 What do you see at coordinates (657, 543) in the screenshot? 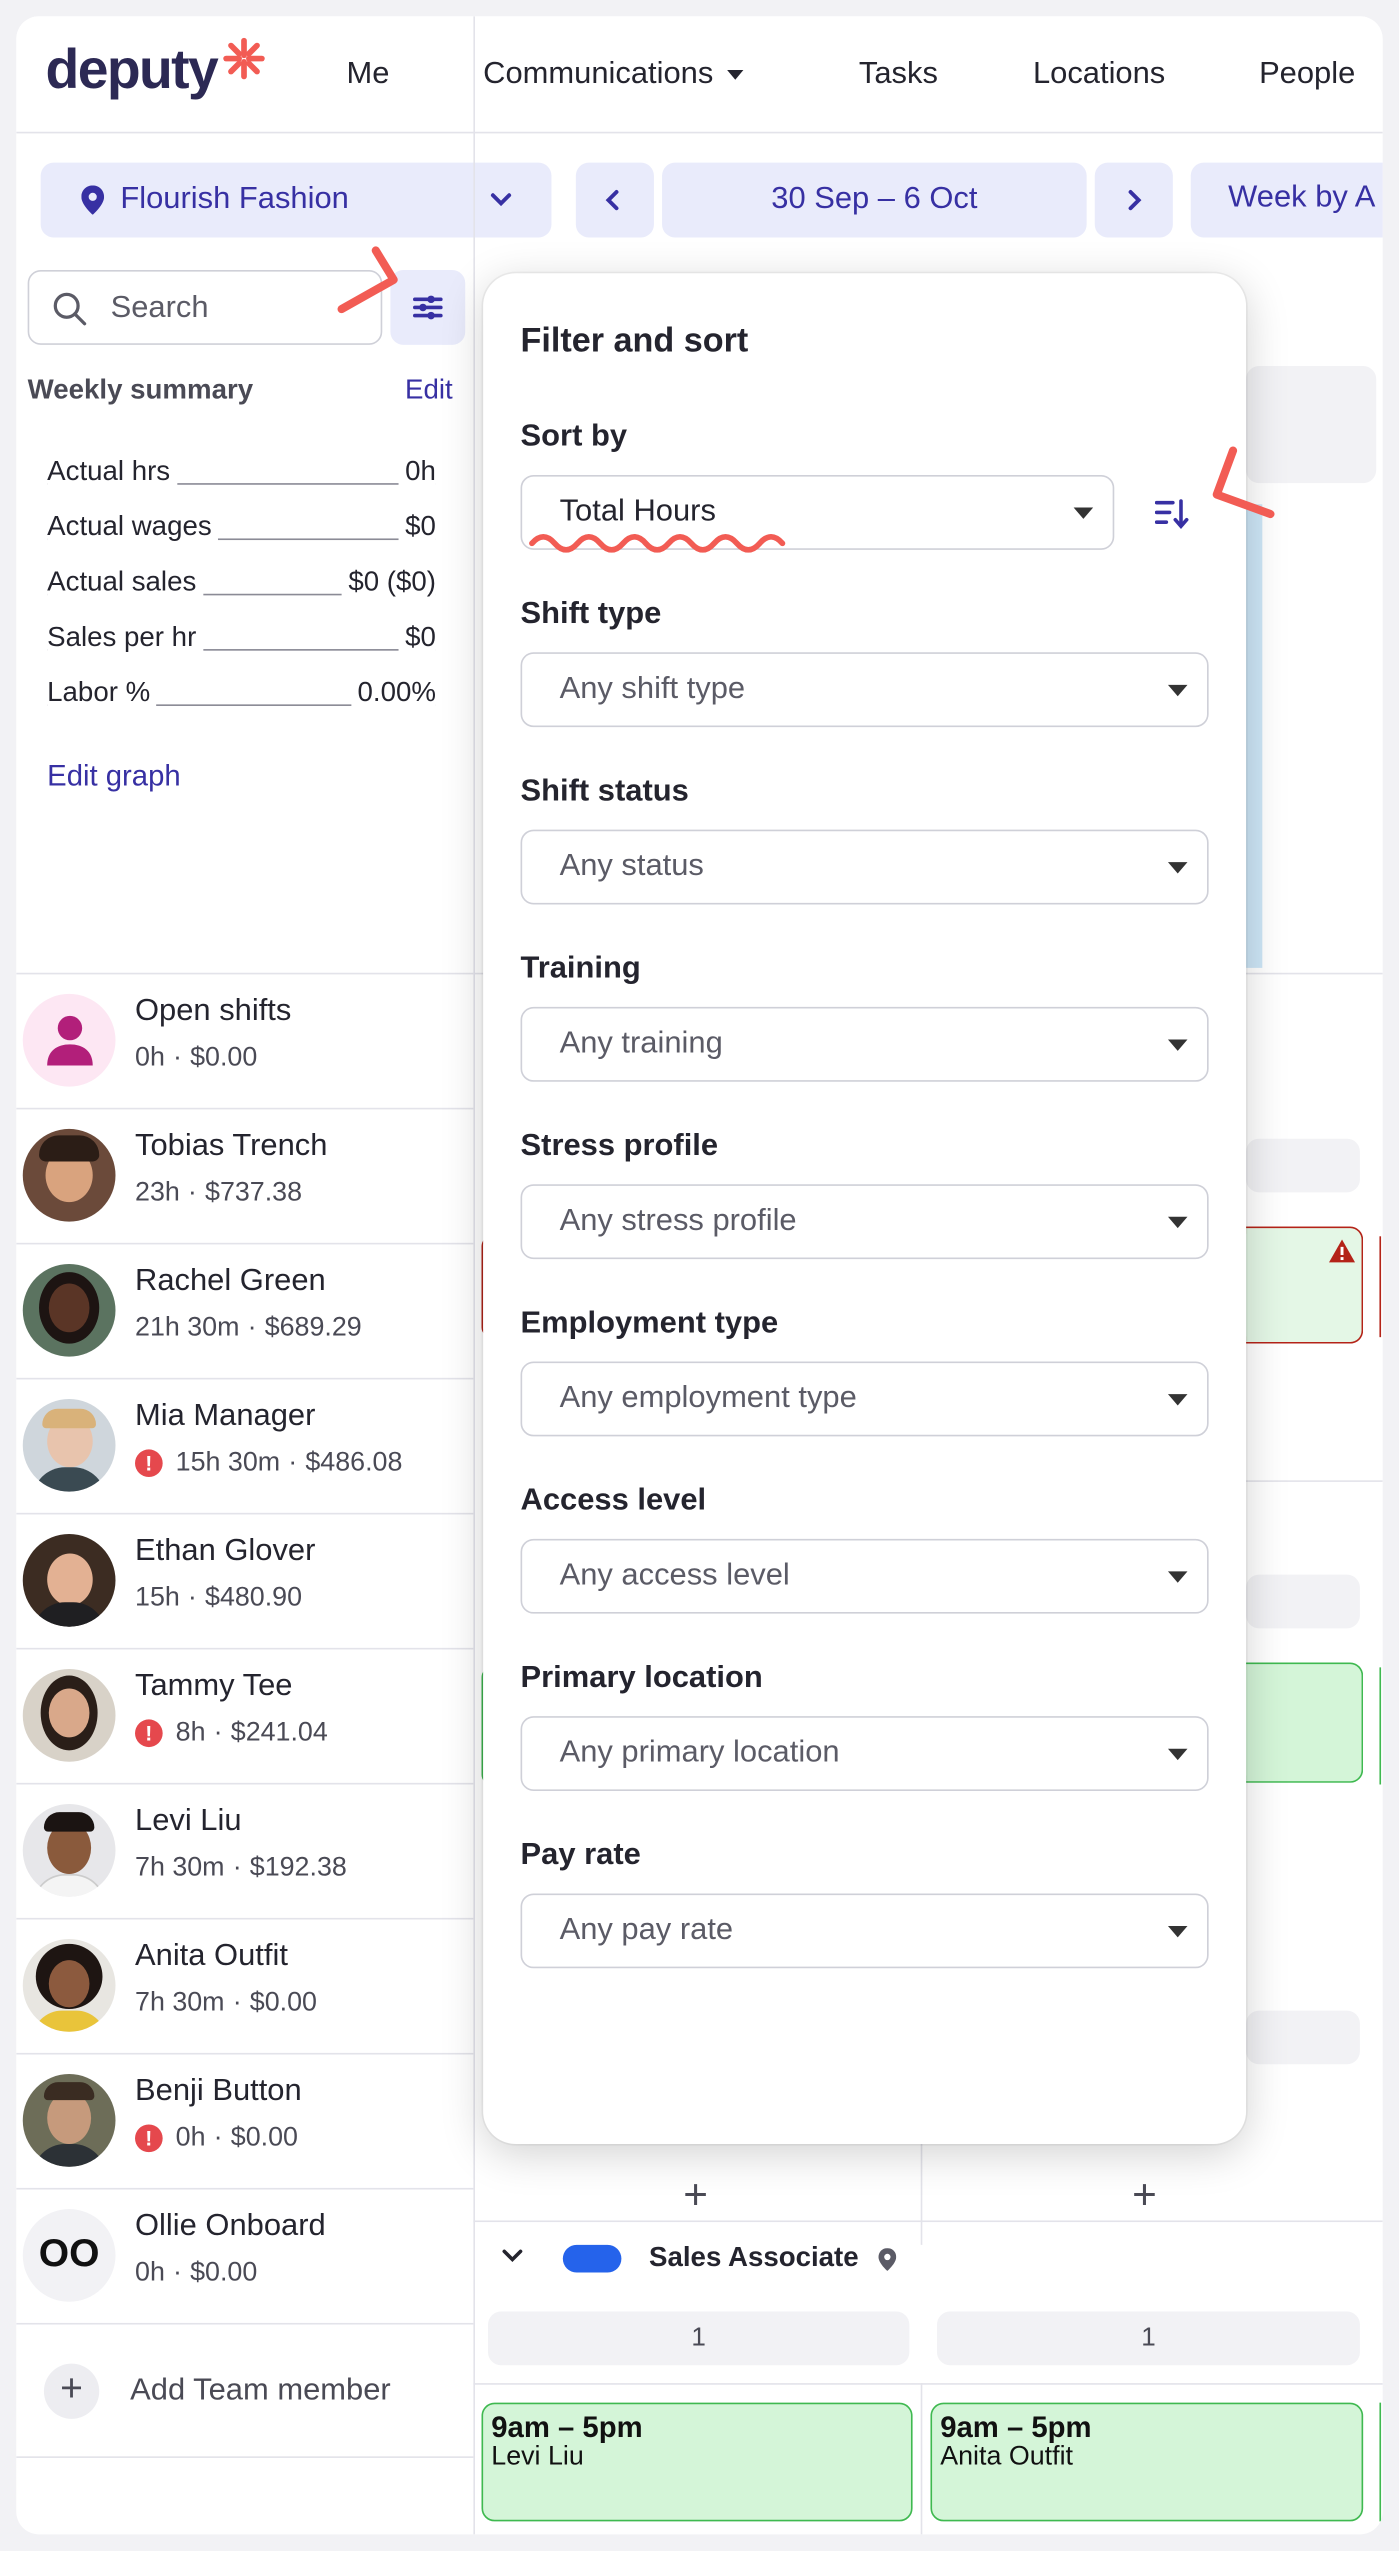
I see `squiggle-underline-annotation` at bounding box center [657, 543].